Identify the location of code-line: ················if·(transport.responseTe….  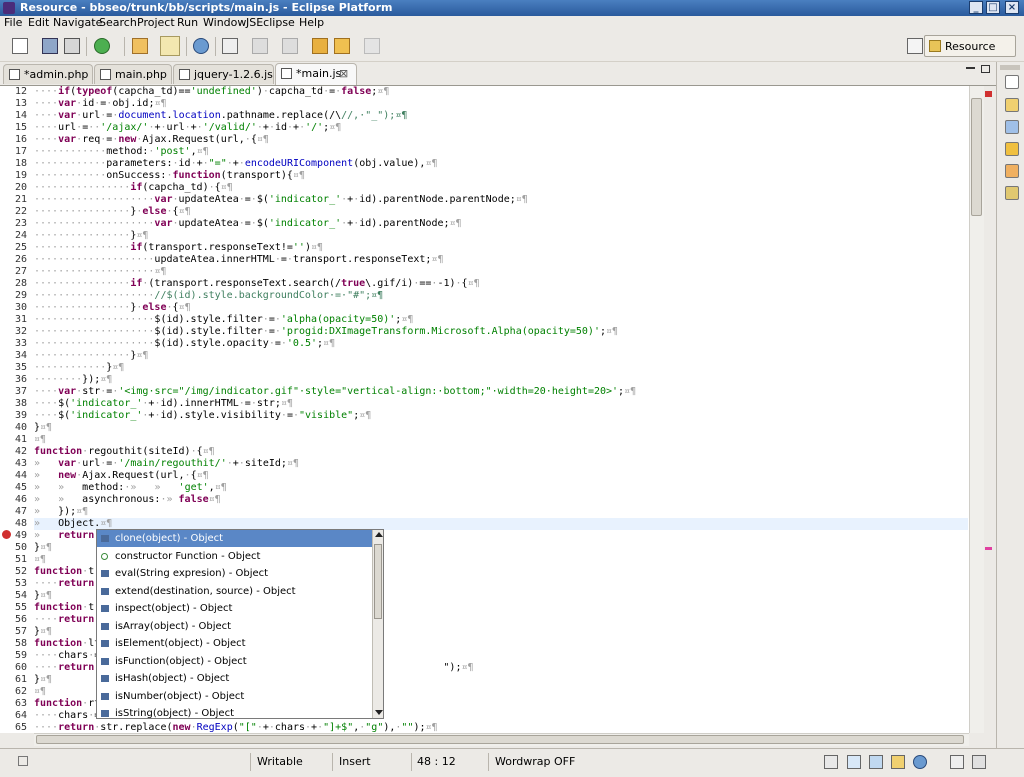
(501, 284).